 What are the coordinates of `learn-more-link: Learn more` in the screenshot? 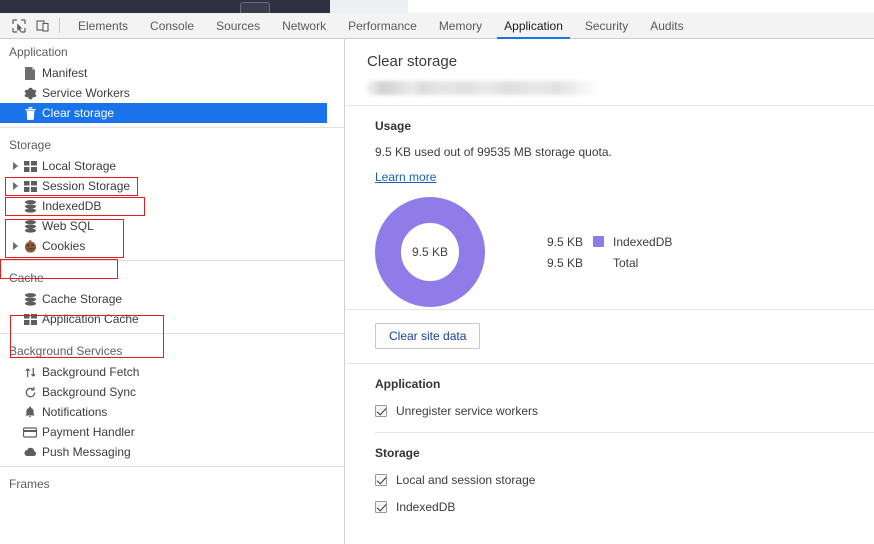 It's located at (405, 177).